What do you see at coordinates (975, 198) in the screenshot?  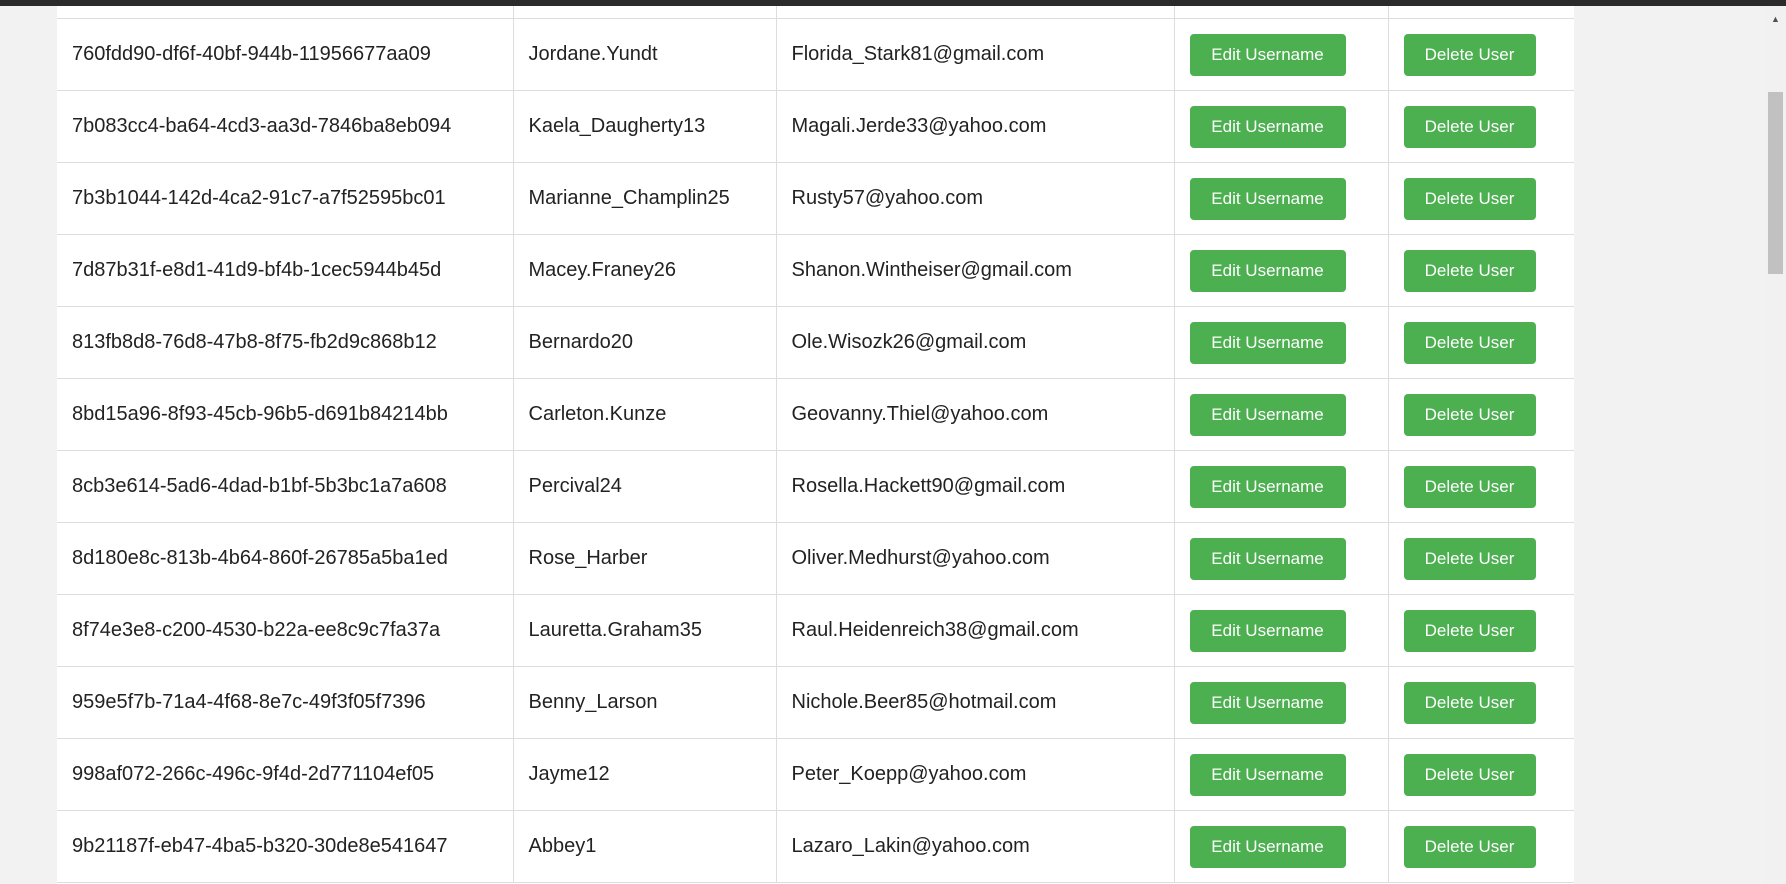 I see `email-cell: Rusty57@yahoo.com` at bounding box center [975, 198].